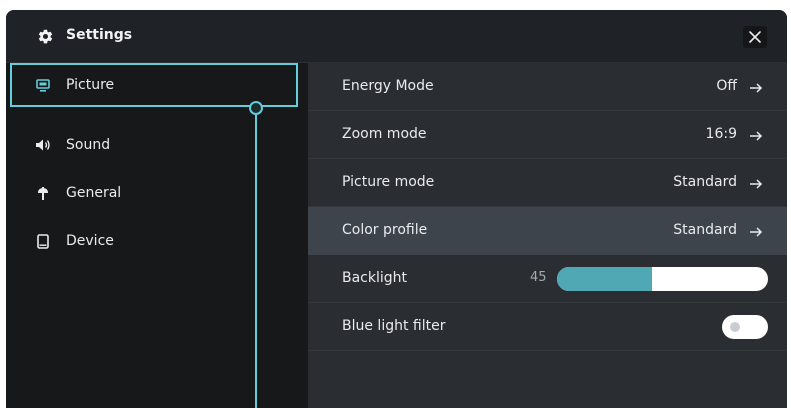 The height and width of the screenshot is (408, 791). What do you see at coordinates (547, 183) in the screenshot?
I see `setting-row-picture-mode: Picture mode Standard` at bounding box center [547, 183].